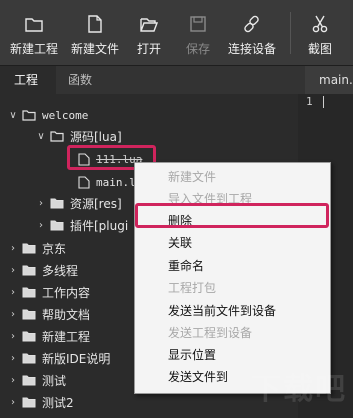 The image size is (353, 418). I want to click on tree-file-main: main.l, so click(106, 182).